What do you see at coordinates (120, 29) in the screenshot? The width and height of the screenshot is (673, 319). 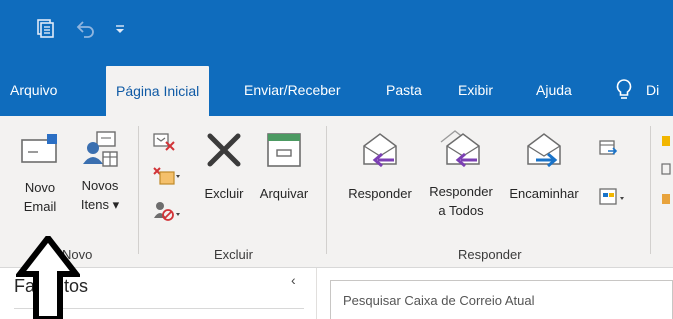 I see `customize-quick-access-icon` at bounding box center [120, 29].